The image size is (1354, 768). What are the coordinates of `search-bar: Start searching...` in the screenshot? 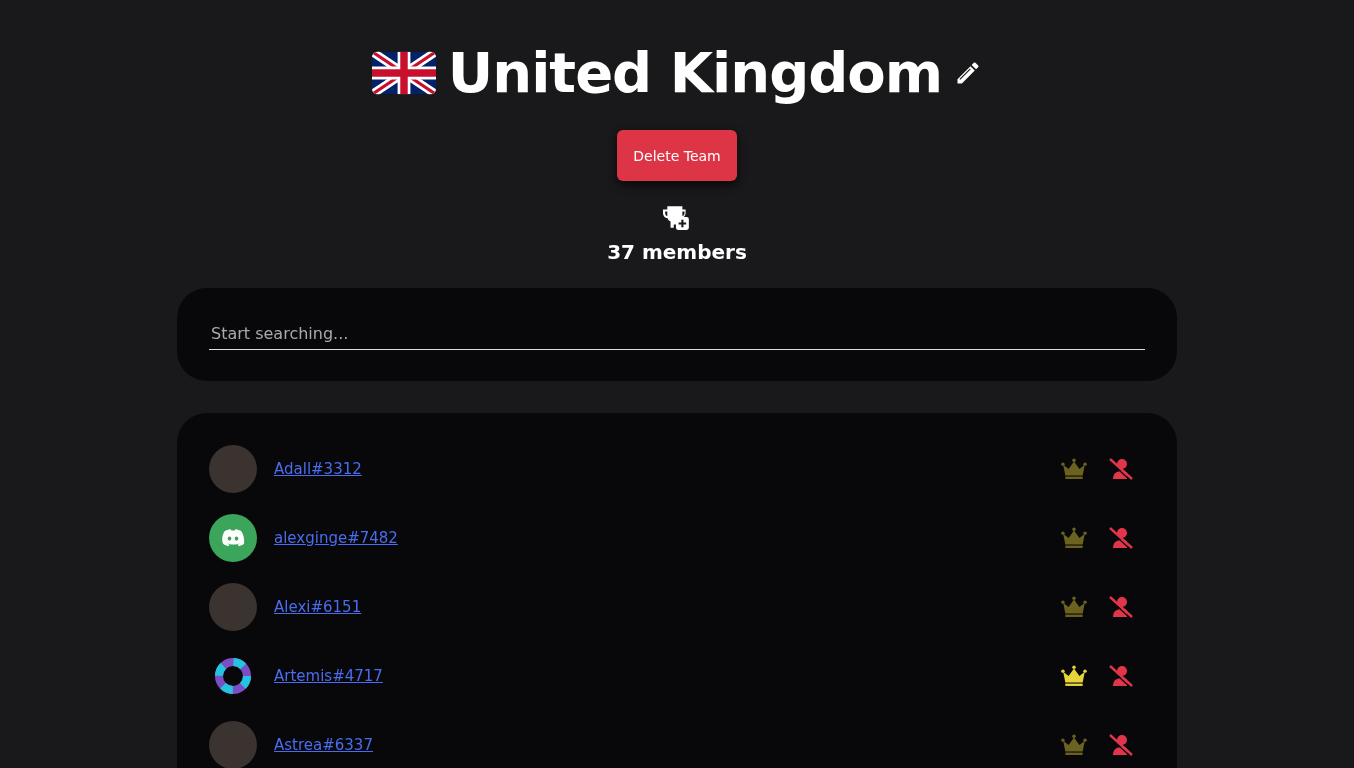 It's located at (677, 334).